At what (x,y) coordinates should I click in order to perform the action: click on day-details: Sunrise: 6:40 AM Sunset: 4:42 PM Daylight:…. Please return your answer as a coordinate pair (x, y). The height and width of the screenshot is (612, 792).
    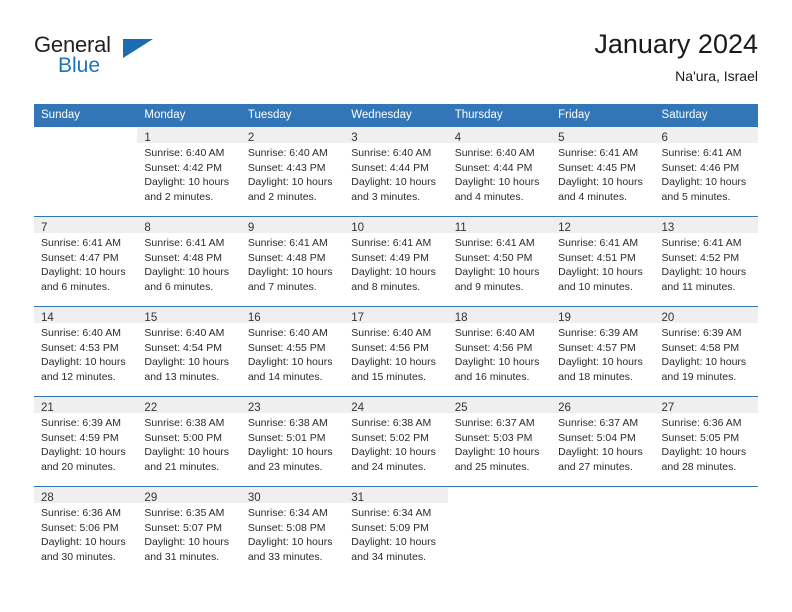
    Looking at the image, I should click on (188, 173).